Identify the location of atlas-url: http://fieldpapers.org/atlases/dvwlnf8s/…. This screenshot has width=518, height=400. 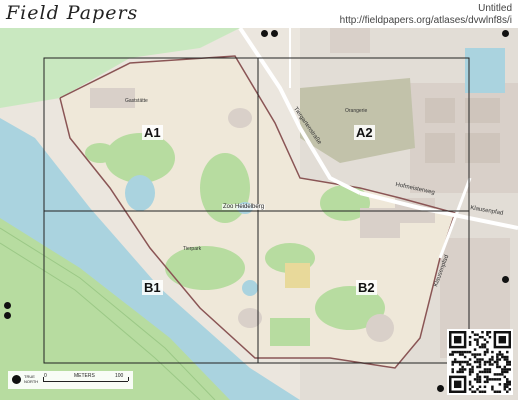
(426, 20).